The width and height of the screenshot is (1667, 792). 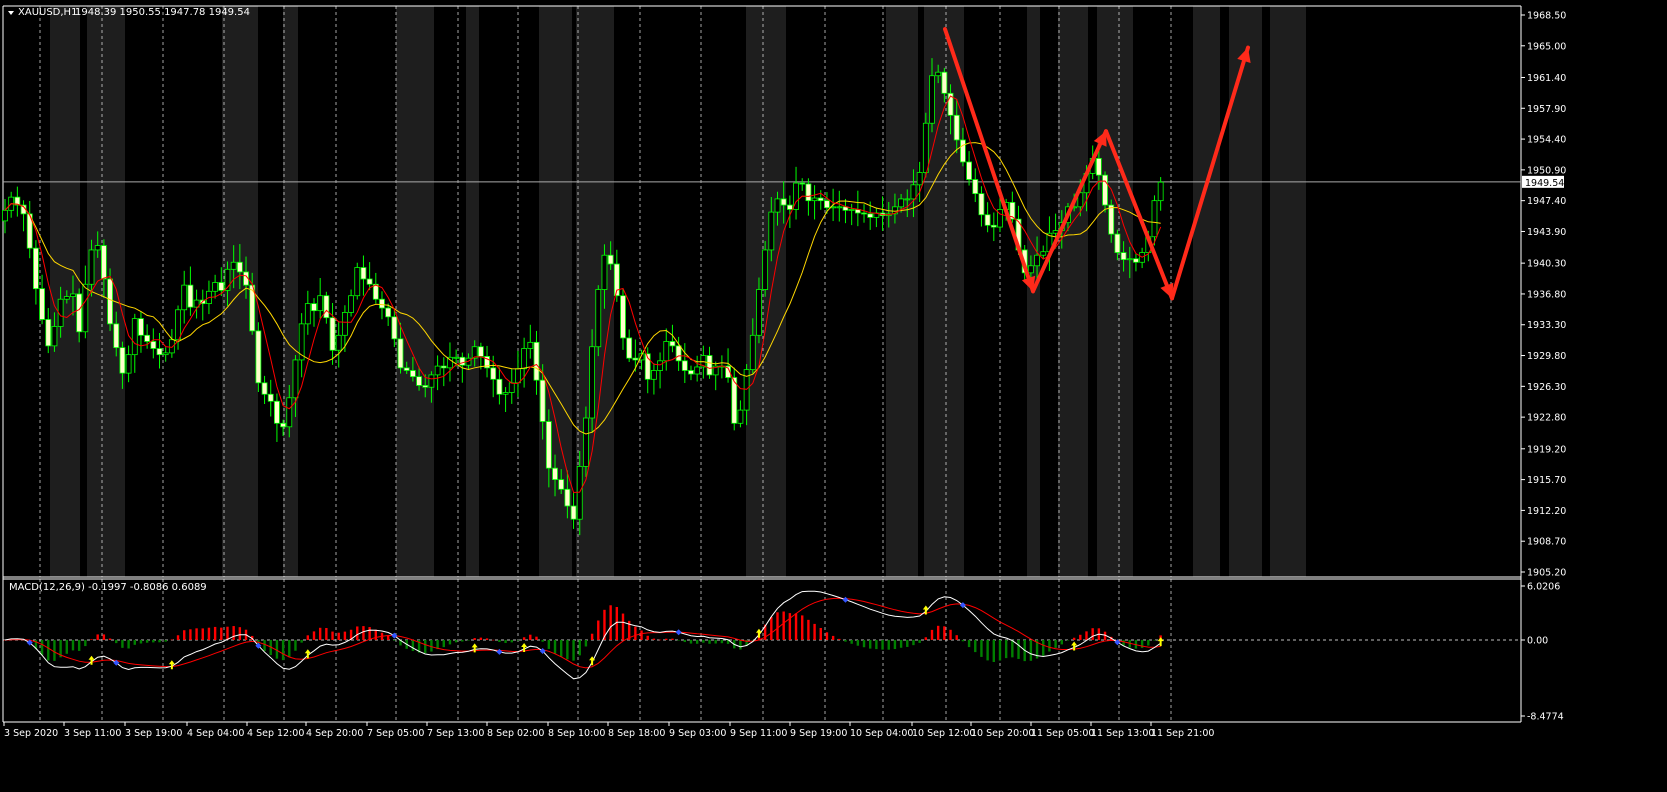 I want to click on time-tick-label: 10 Sep 20:00, so click(x=1002, y=733).